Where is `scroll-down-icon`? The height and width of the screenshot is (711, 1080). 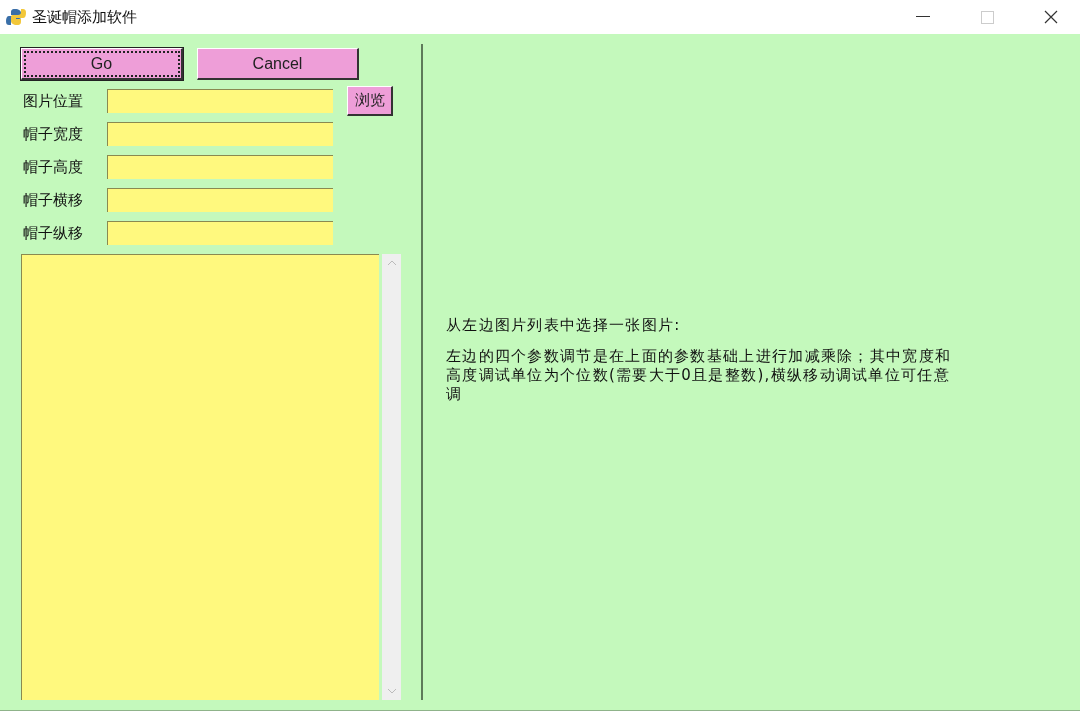 scroll-down-icon is located at coordinates (391, 691).